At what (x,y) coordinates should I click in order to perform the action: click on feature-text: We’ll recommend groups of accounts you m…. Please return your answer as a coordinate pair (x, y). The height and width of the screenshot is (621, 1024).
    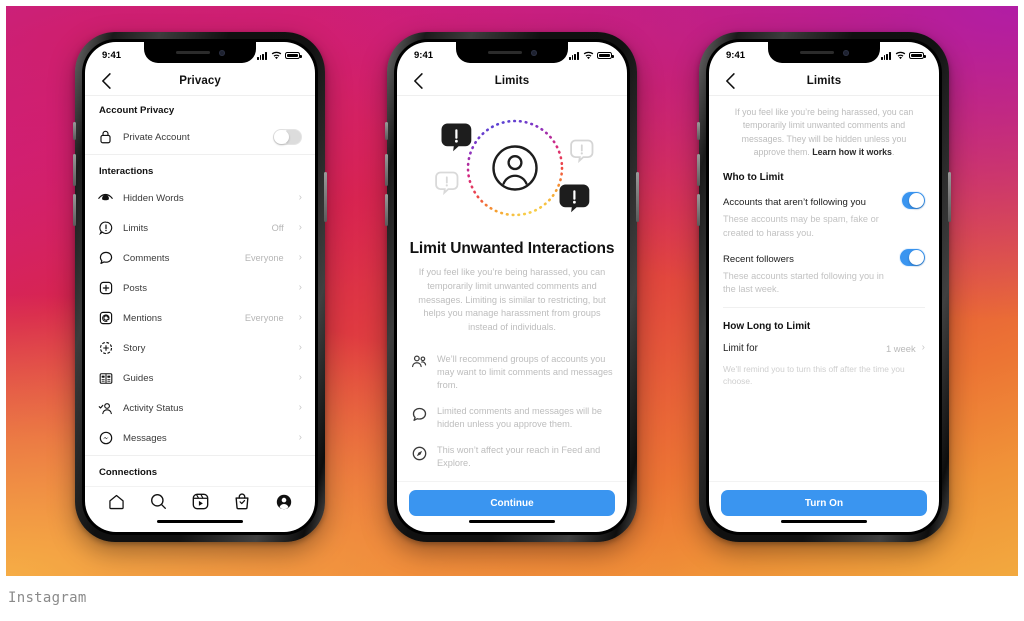
    Looking at the image, I should click on (525, 372).